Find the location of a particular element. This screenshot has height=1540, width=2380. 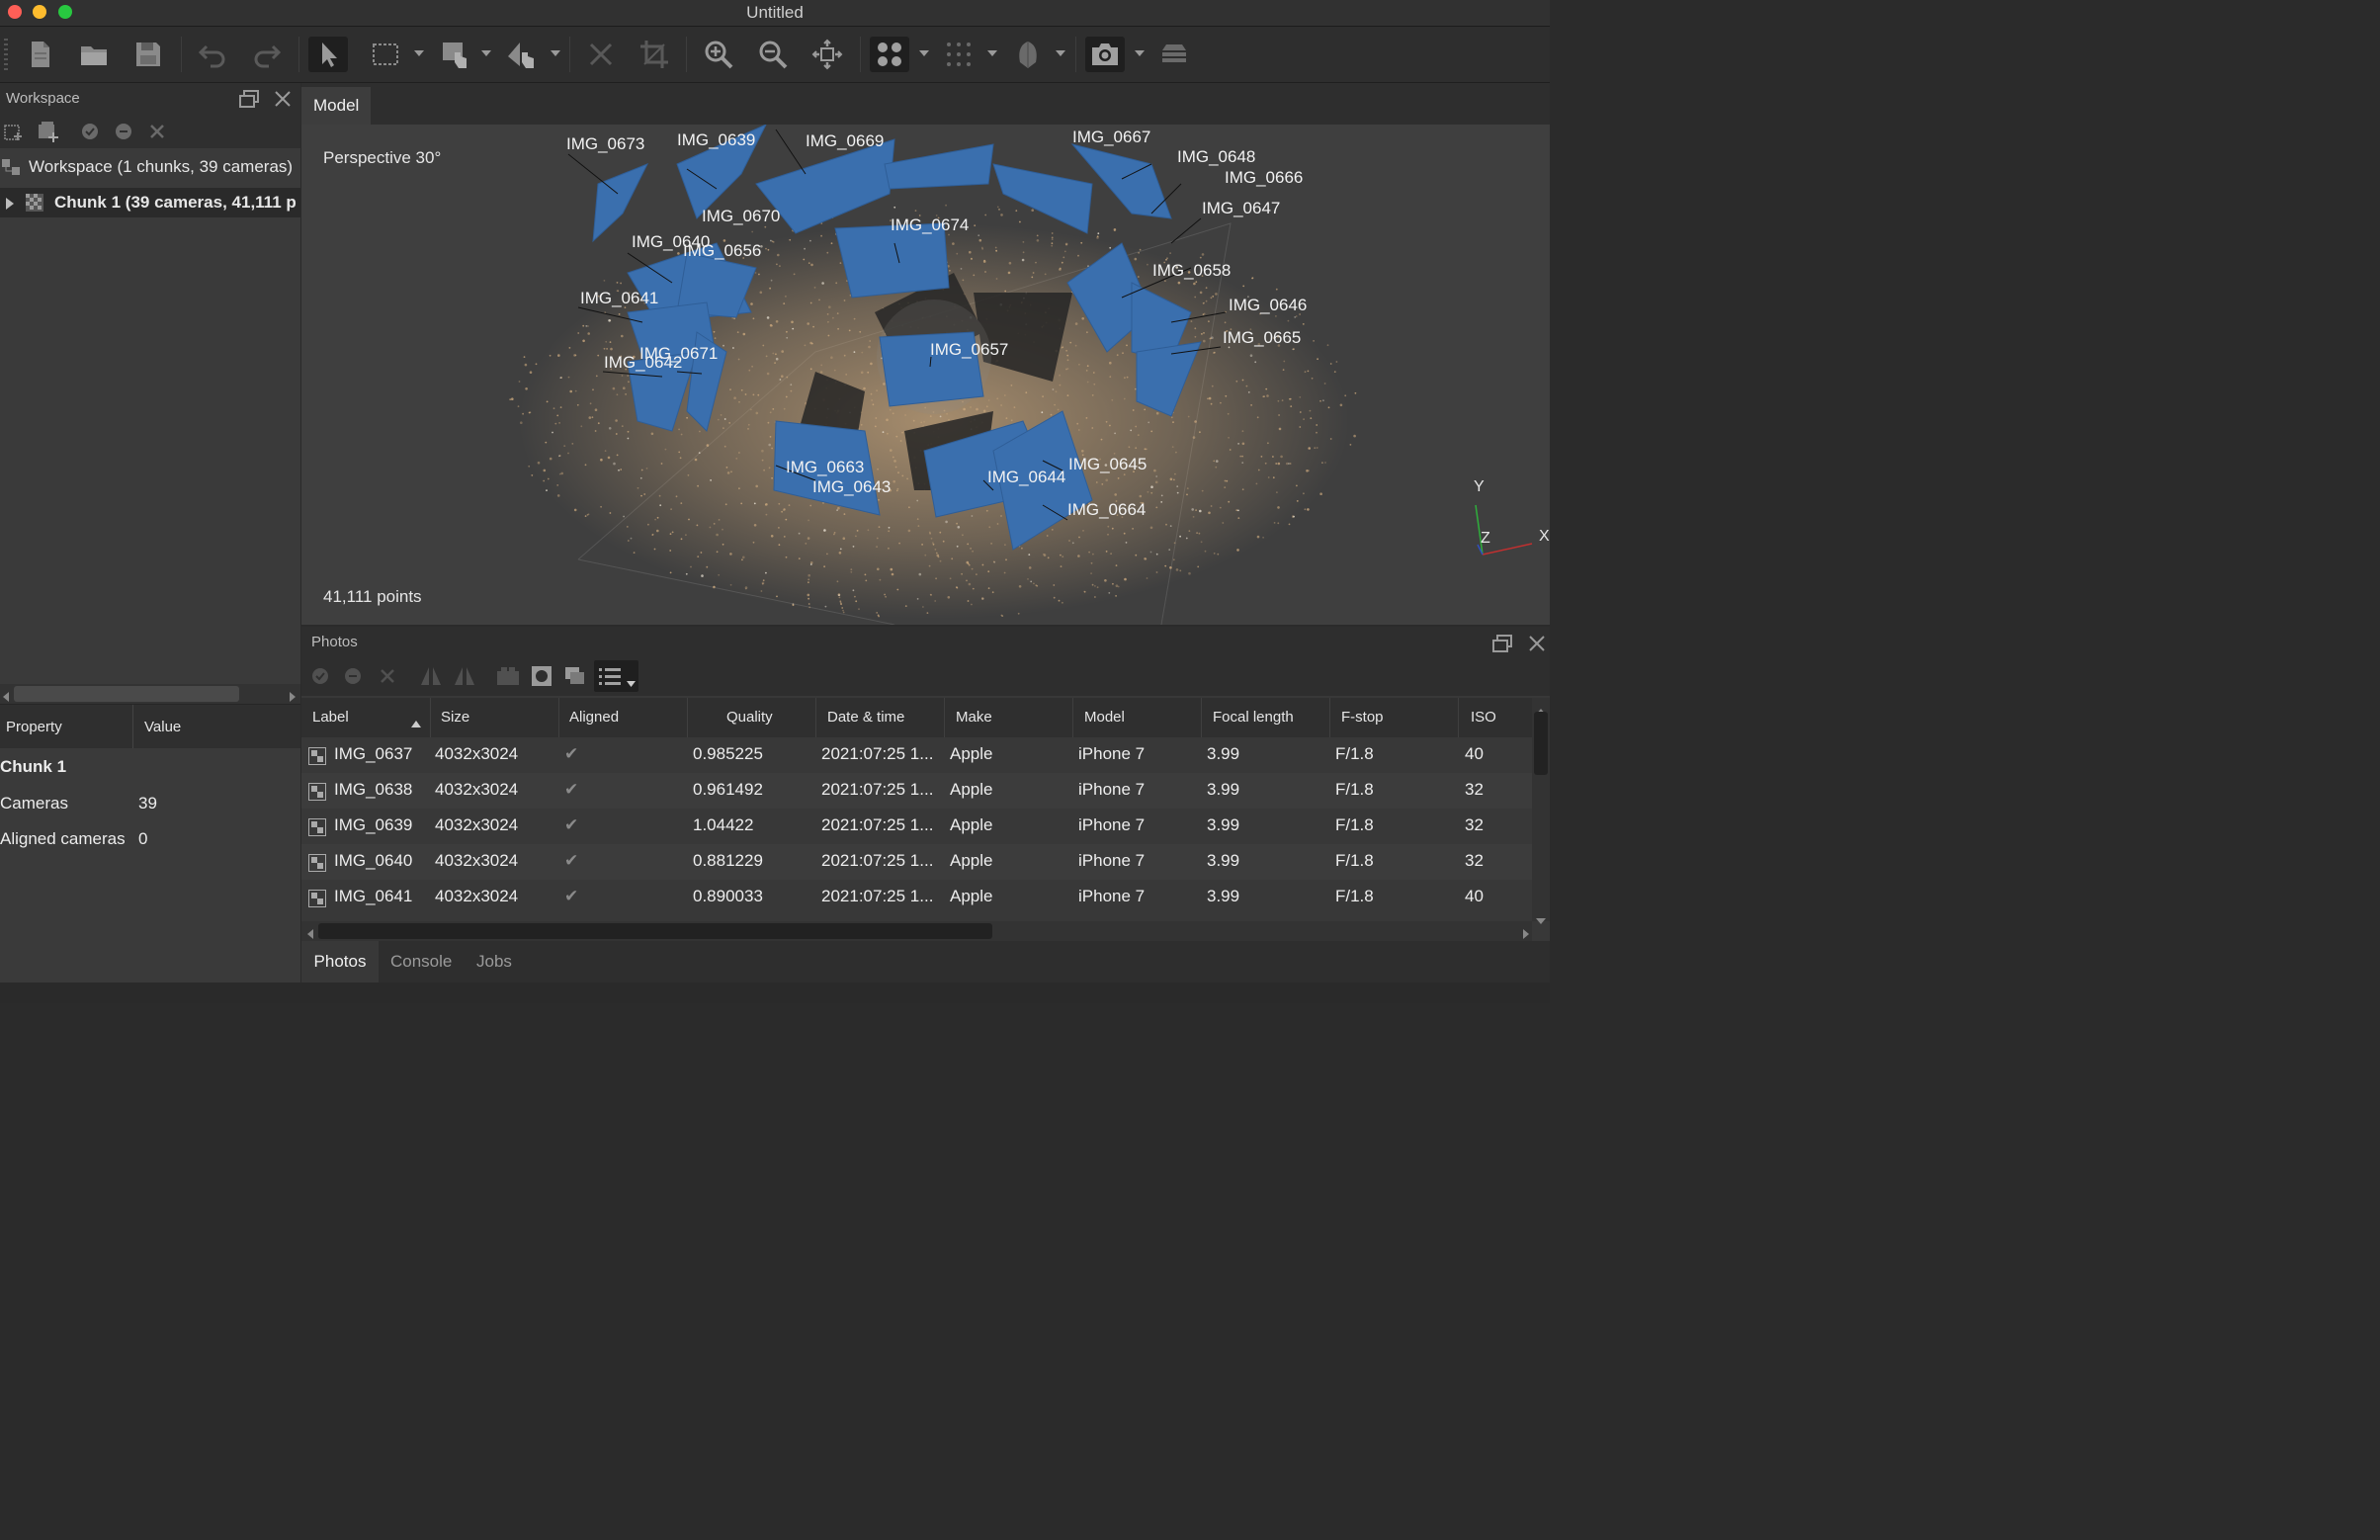

crop-icon is located at coordinates (654, 54).